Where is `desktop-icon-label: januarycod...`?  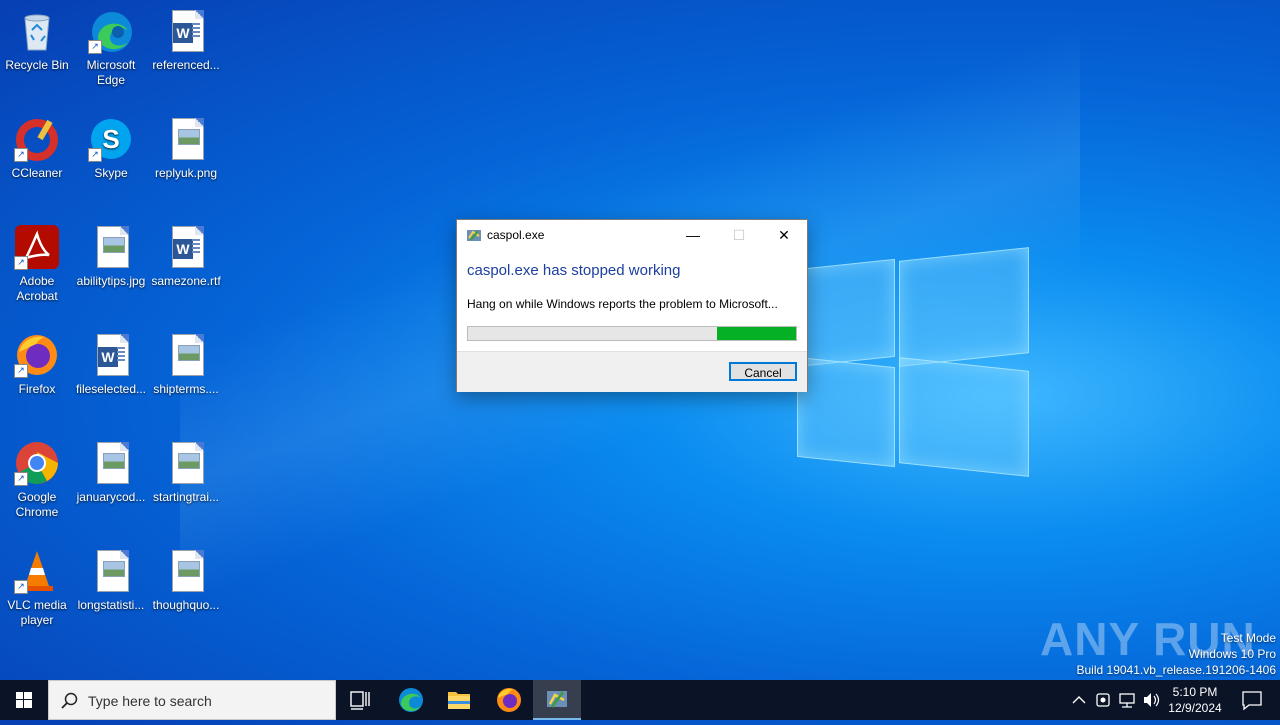
desktop-icon-label: januarycod... is located at coordinates (111, 497).